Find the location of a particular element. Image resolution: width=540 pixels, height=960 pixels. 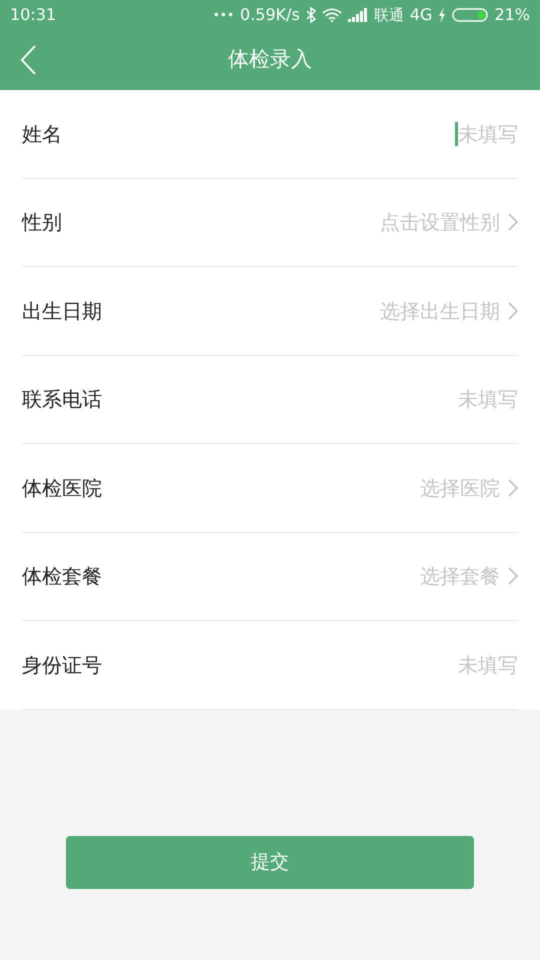

submit-button: 提交 is located at coordinates (270, 862).